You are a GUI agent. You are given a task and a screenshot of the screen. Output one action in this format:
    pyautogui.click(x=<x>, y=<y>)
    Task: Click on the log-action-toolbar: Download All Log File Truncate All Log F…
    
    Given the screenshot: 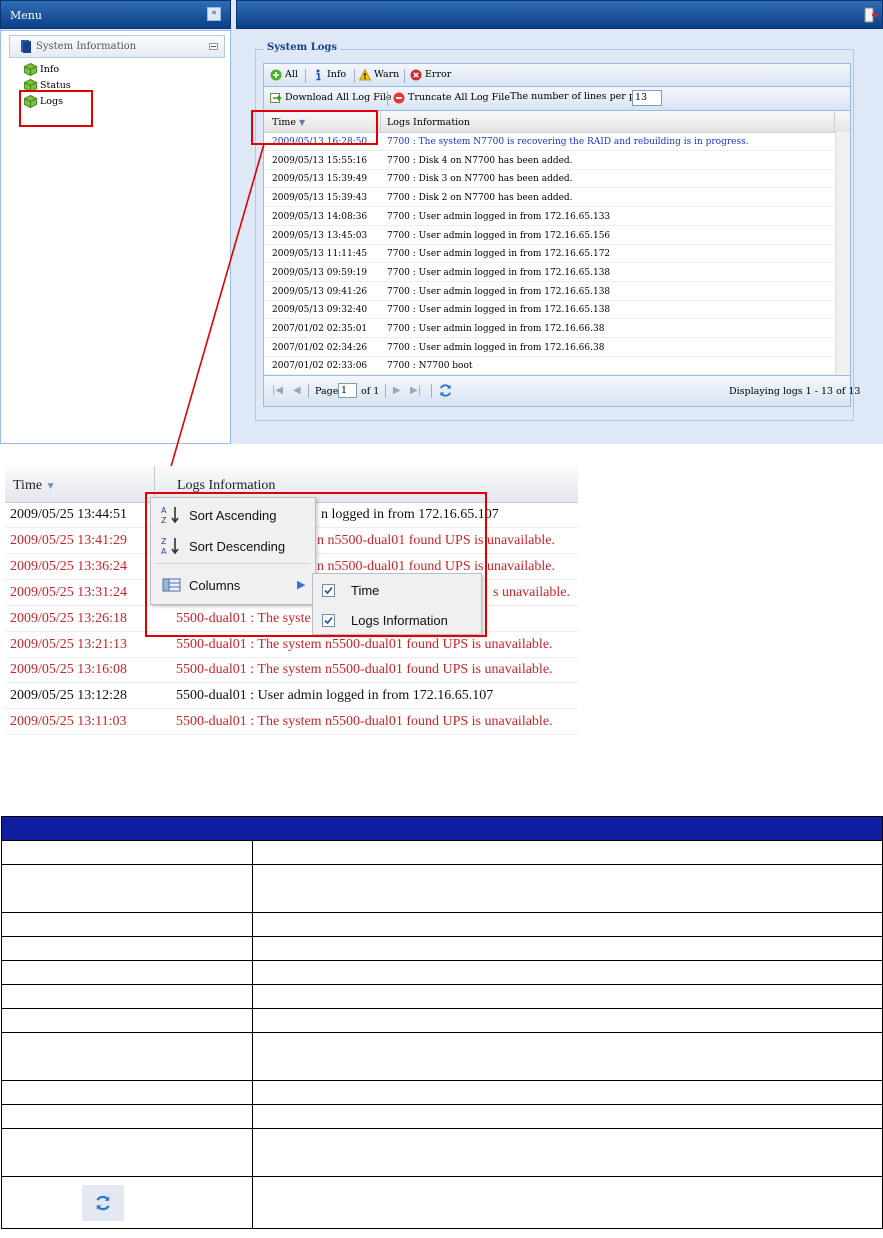 What is the action you would take?
    pyautogui.click(x=557, y=99)
    